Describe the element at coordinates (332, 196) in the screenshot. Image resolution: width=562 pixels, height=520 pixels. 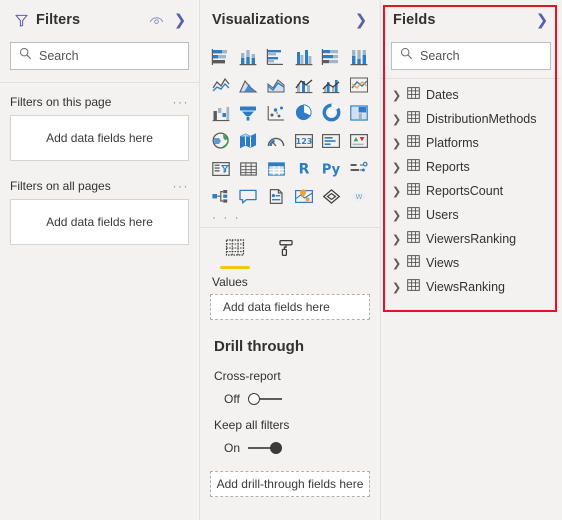
I see `power-apps-icon` at that location.